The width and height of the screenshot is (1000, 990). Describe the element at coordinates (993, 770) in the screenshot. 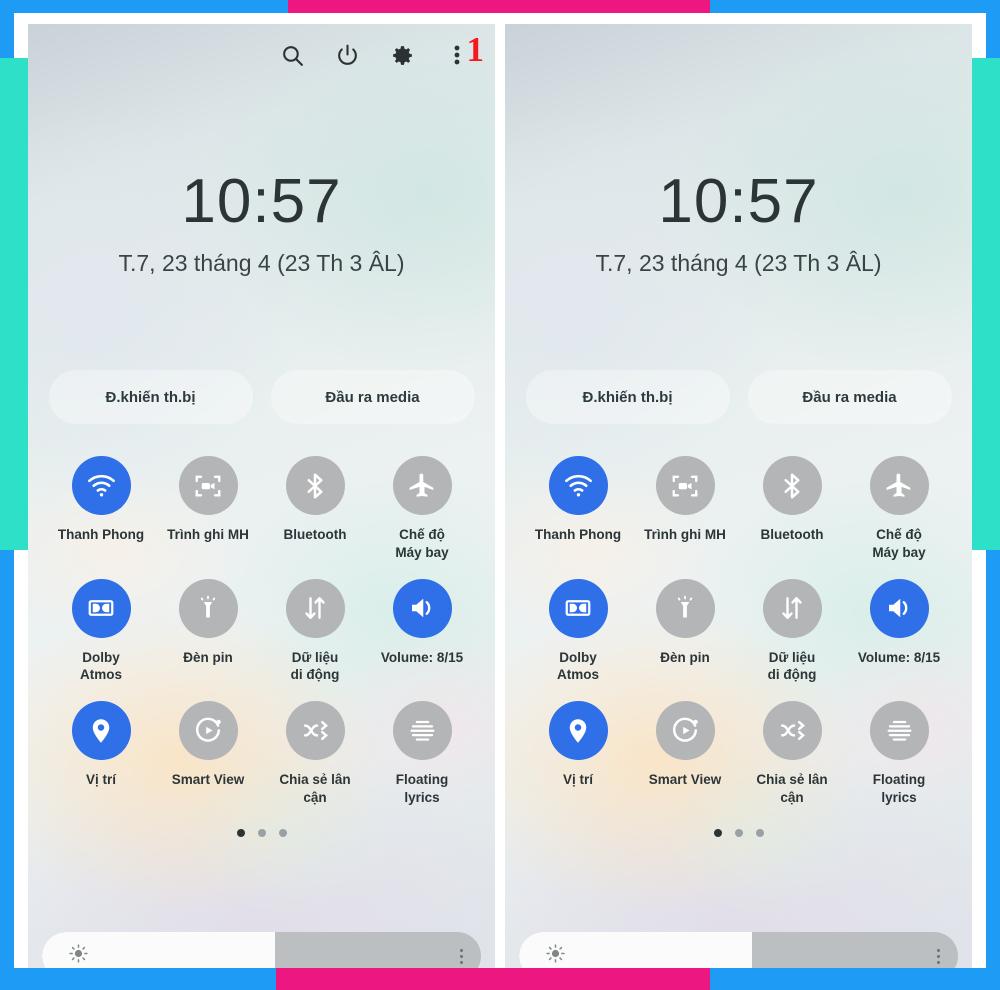

I see `band-right-blue-bottom` at that location.